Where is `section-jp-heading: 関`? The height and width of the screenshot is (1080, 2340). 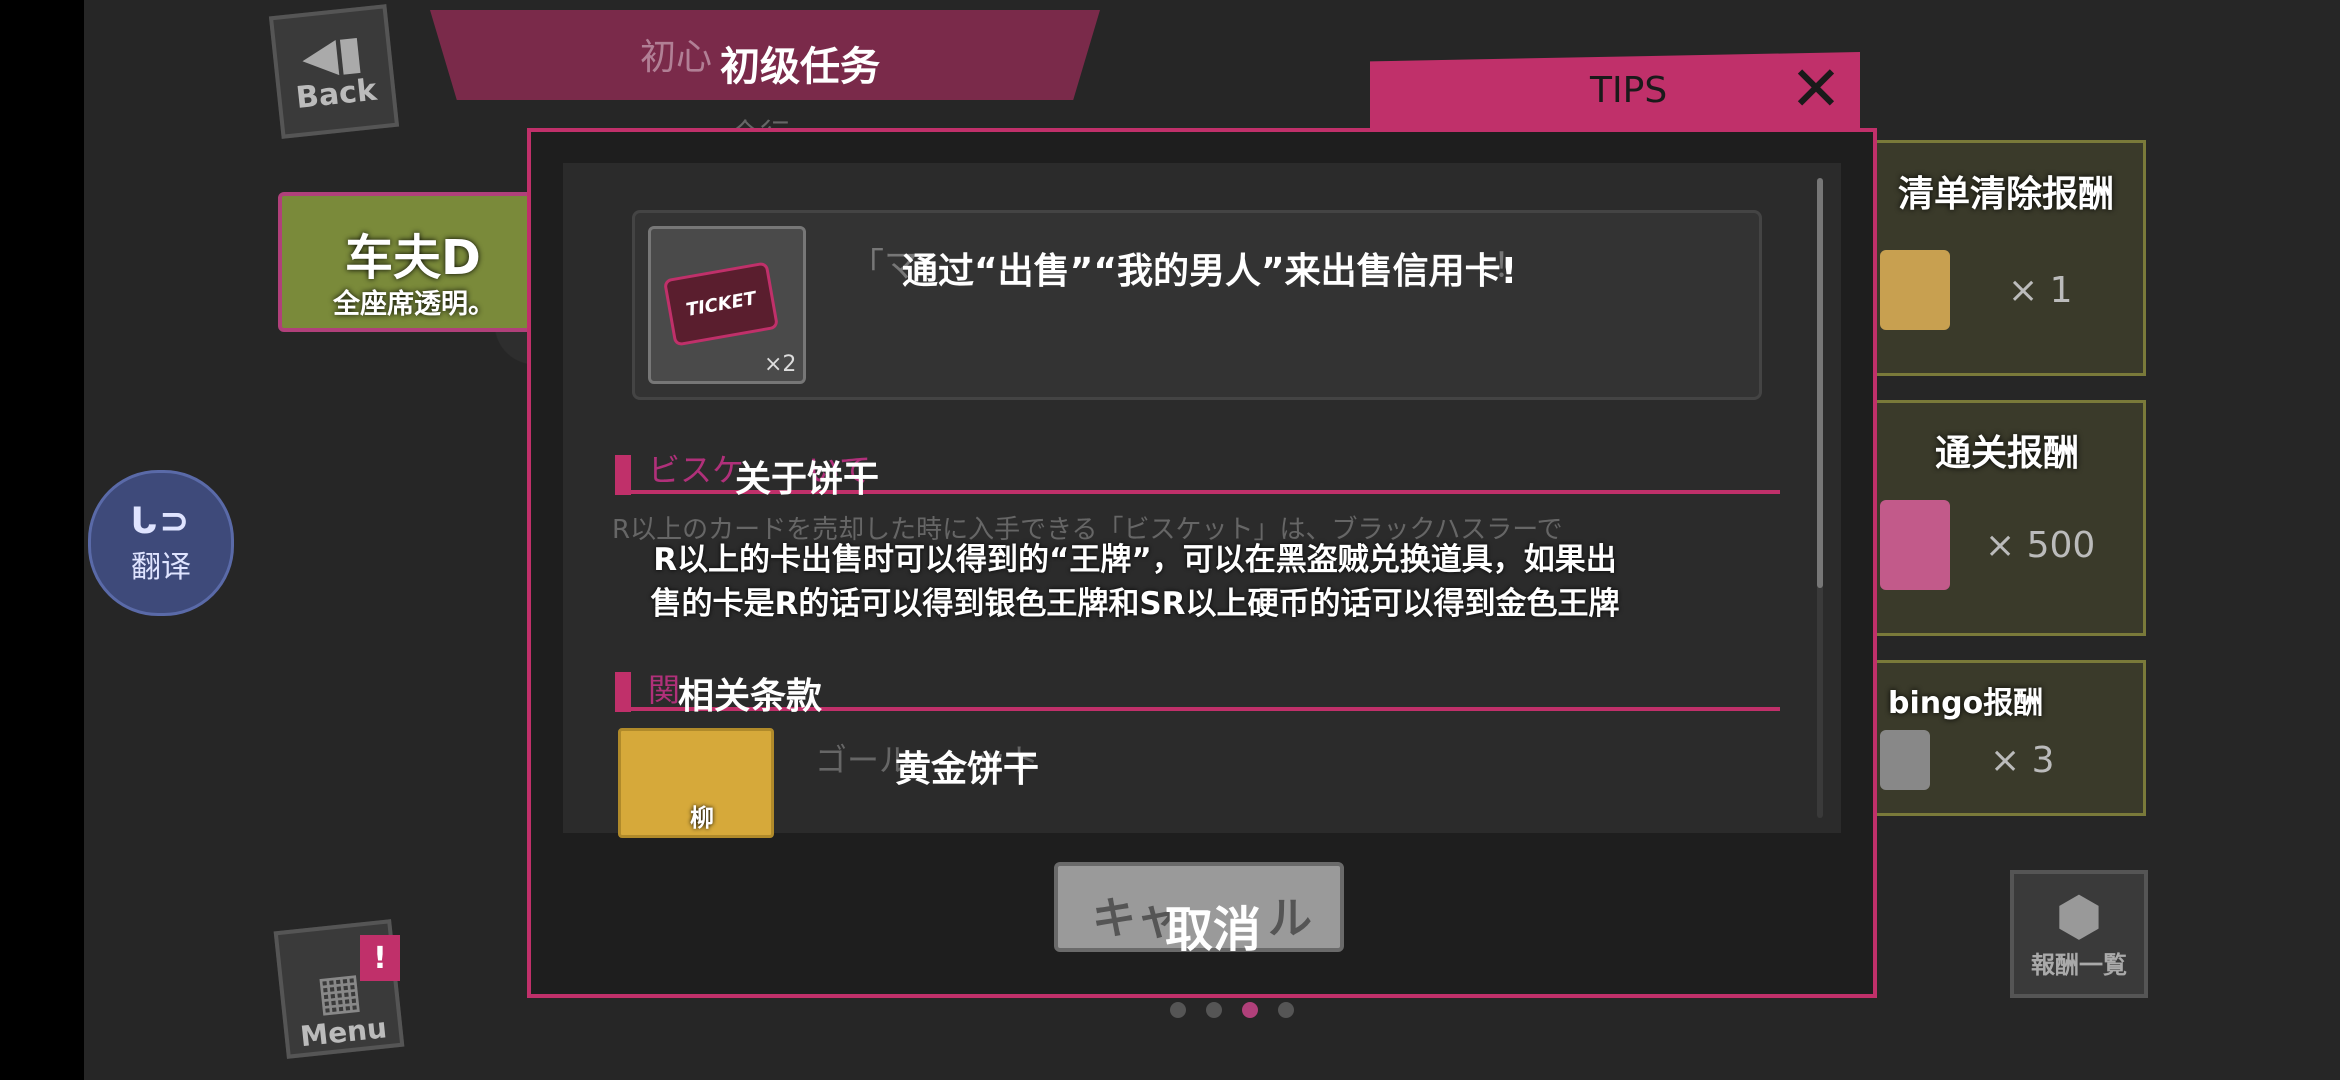
section-jp-heading: 関 is located at coordinates (664, 690).